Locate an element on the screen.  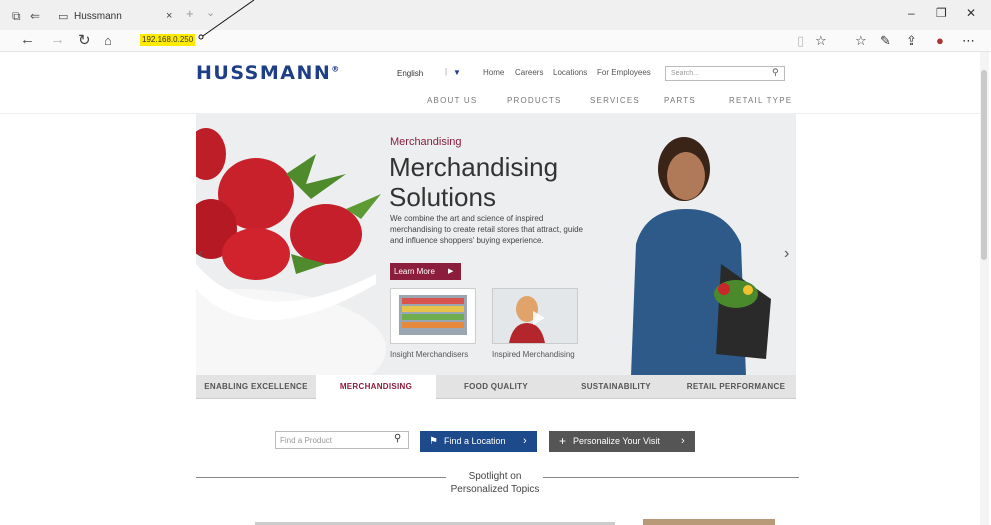
logo-registered-mark: ® is located at coordinates (336, 69).